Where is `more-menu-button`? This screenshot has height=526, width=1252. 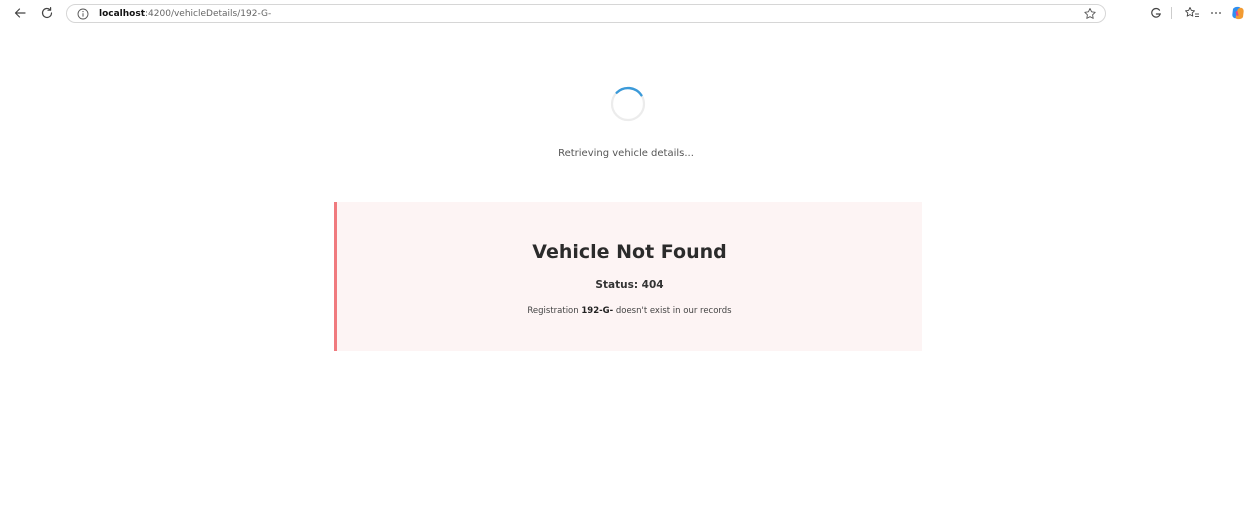 more-menu-button is located at coordinates (1216, 13).